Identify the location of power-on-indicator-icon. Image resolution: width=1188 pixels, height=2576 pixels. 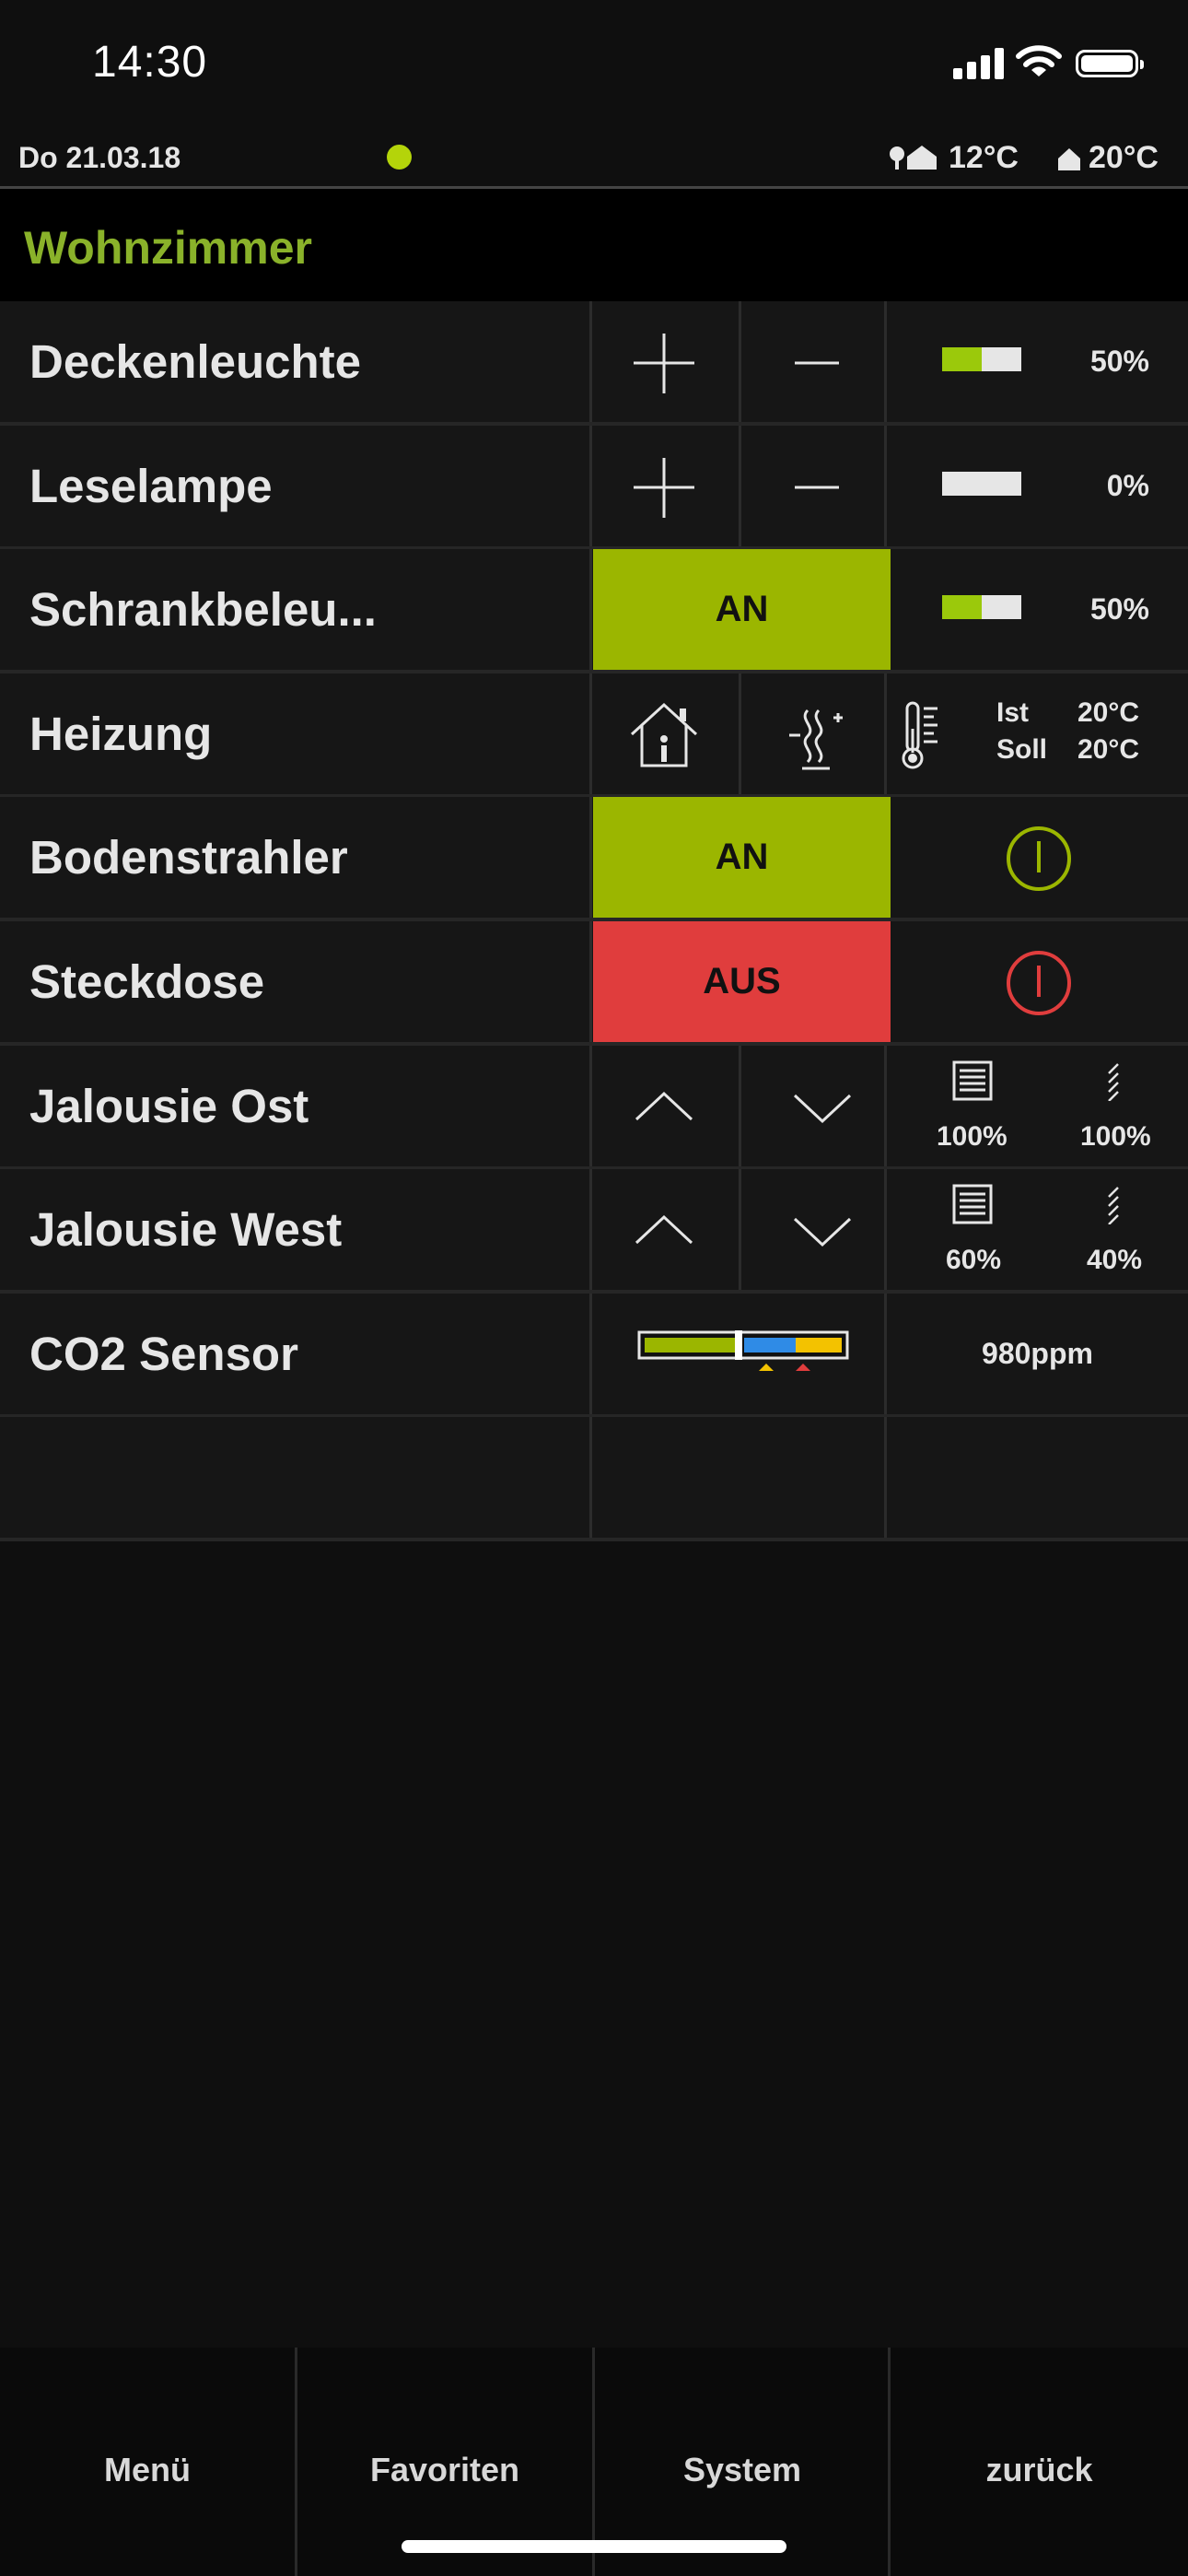
(1039, 859).